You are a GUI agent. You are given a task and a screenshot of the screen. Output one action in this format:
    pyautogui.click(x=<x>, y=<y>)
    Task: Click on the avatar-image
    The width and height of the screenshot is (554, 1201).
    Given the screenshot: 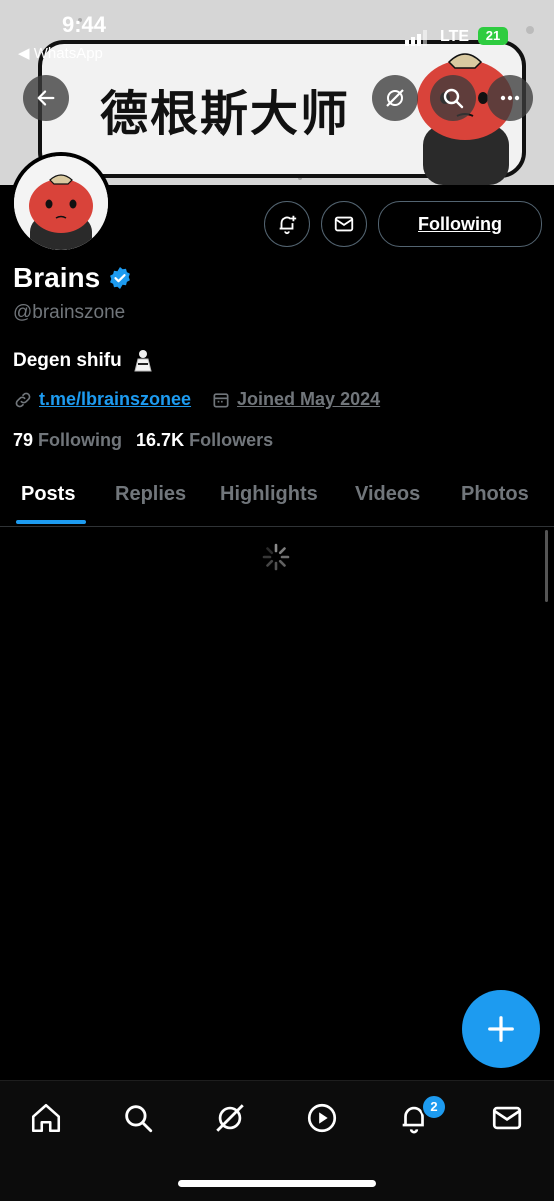 What is the action you would take?
    pyautogui.click(x=61, y=203)
    